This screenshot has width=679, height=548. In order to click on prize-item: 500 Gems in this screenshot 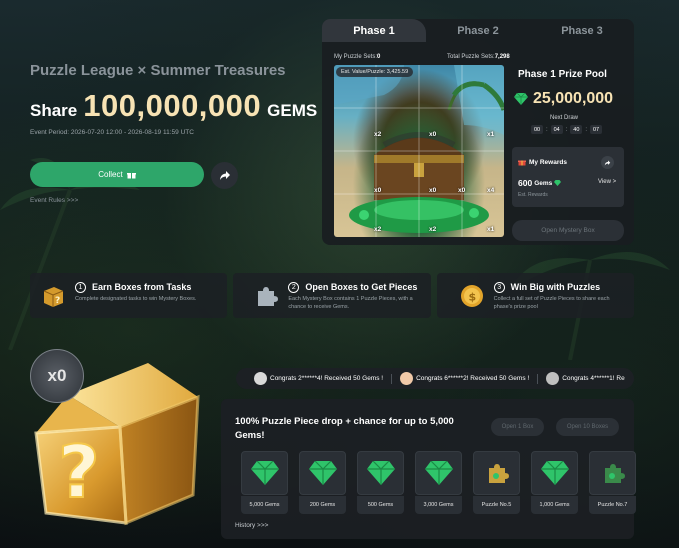, I will do `click(380, 484)`.